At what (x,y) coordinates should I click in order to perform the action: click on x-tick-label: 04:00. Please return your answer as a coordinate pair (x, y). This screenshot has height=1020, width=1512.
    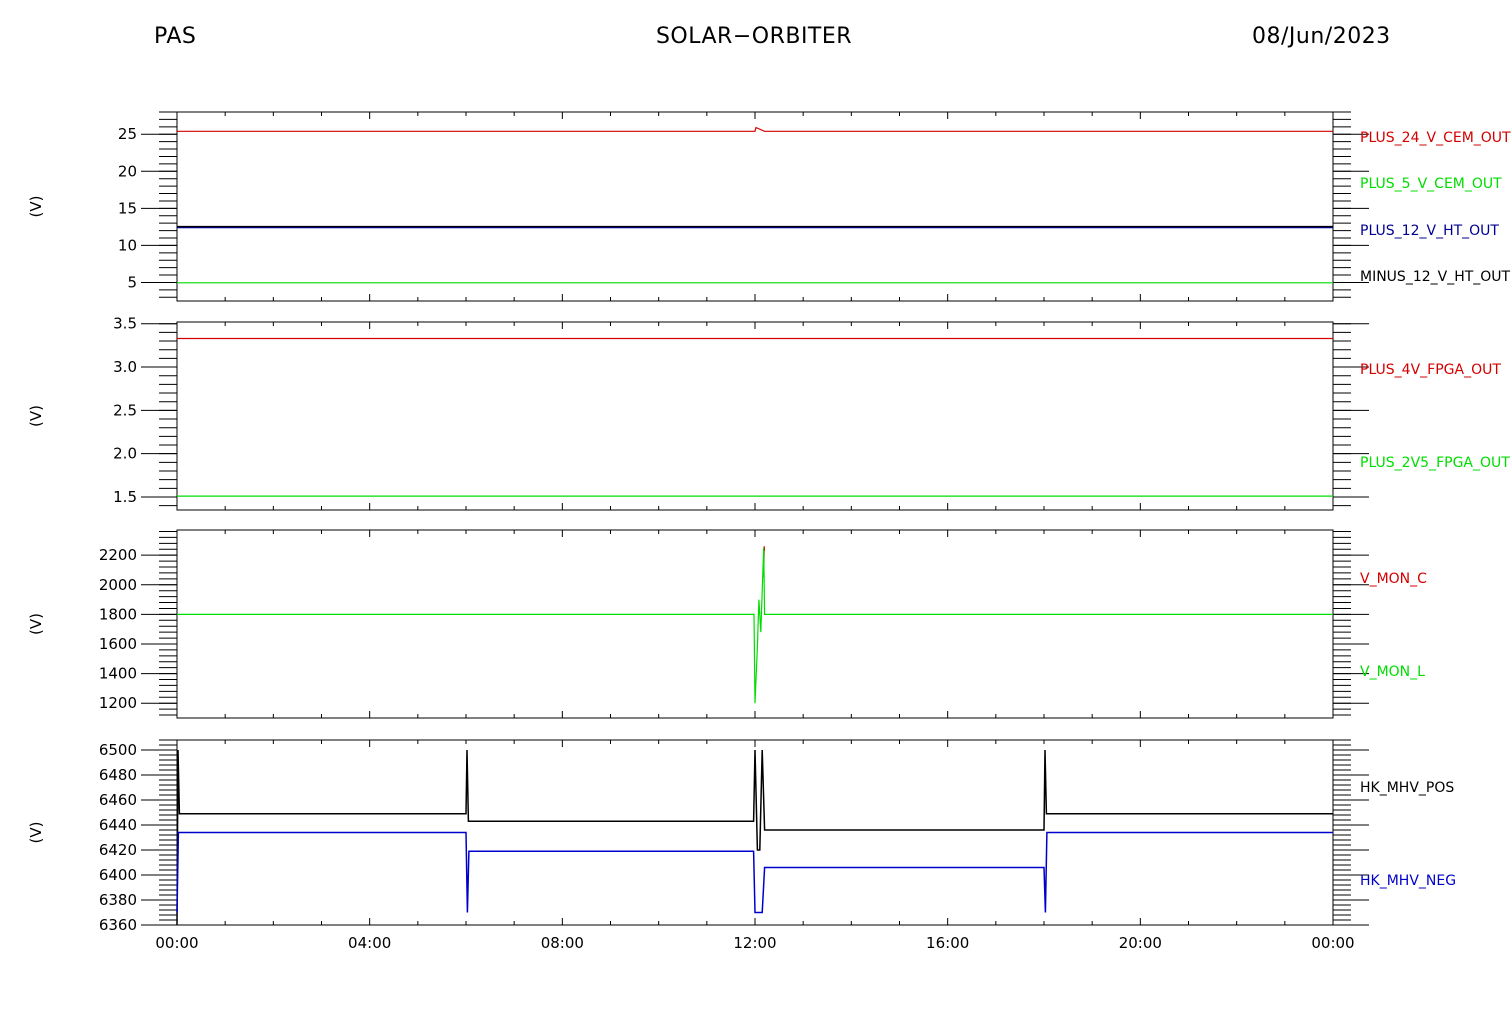
    Looking at the image, I should click on (369, 943).